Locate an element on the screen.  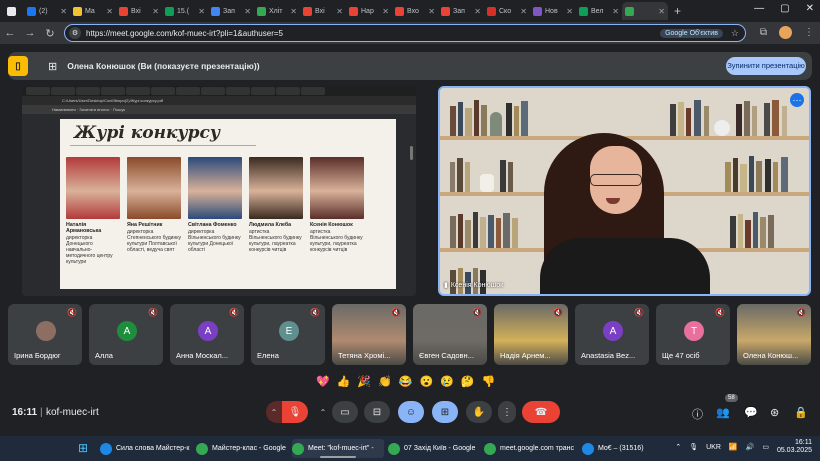
reaction-emoji: 😢 is located at coordinates (447, 381).